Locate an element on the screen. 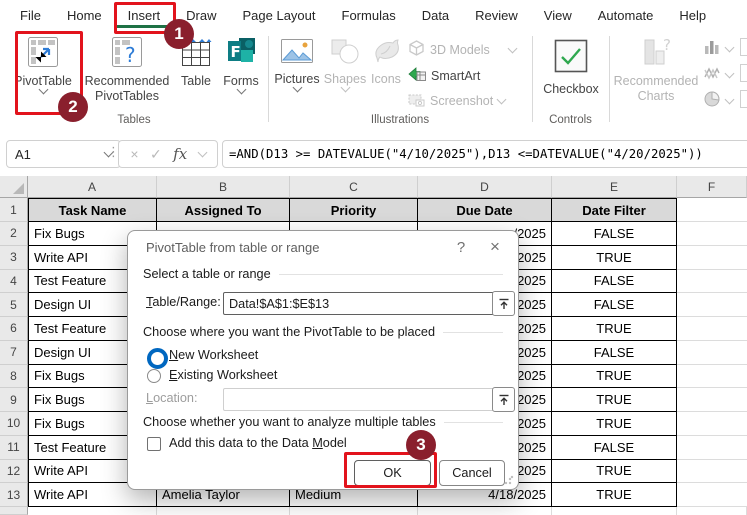 This screenshot has height=515, width=747. recommended-pivottables-button: ? Recommended PivotTables is located at coordinates (127, 69).